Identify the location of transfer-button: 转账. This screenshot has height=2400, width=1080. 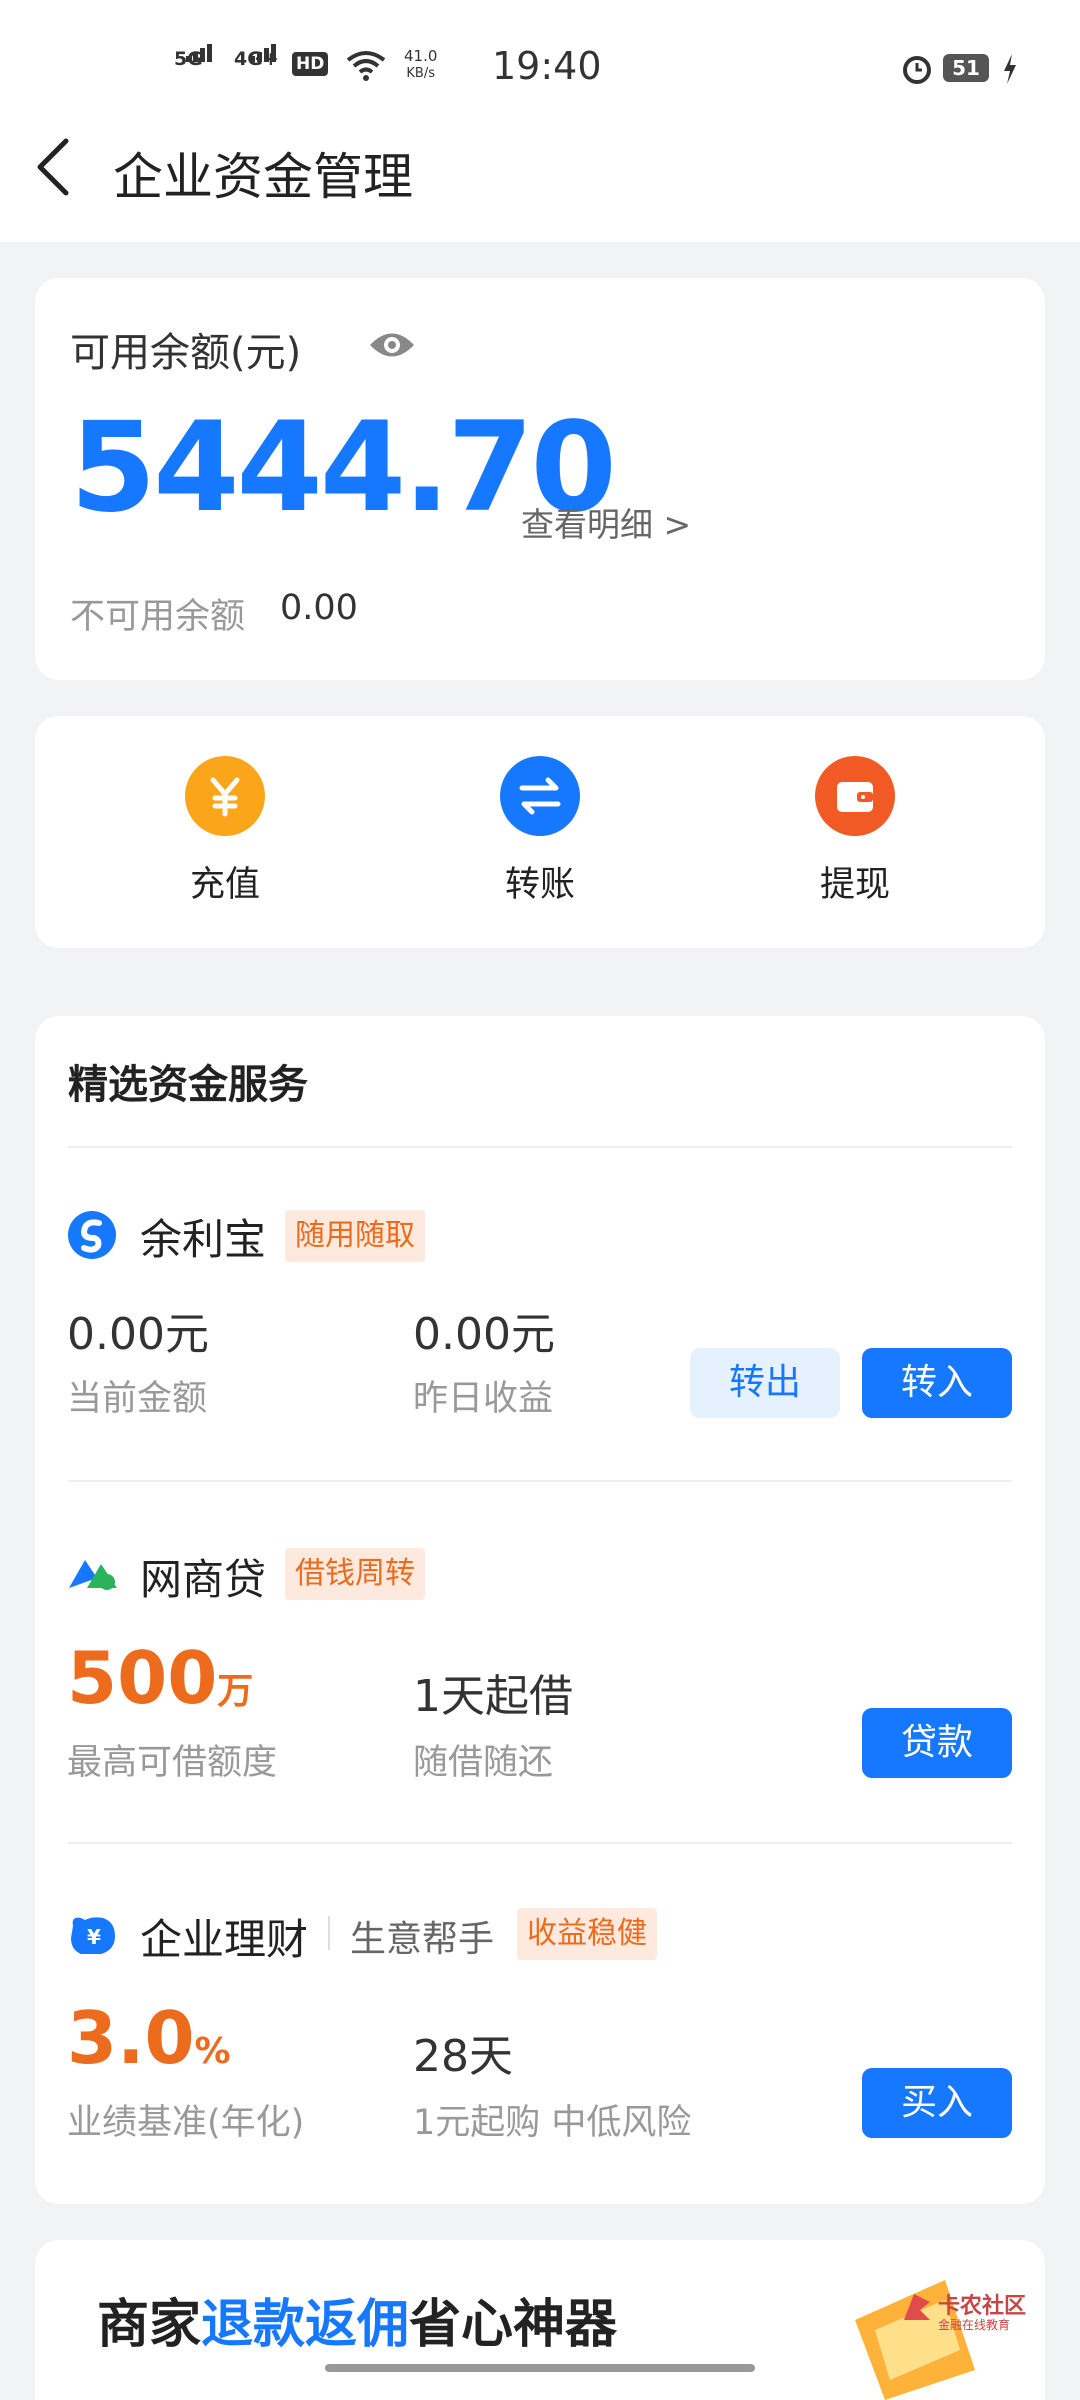
(540, 832).